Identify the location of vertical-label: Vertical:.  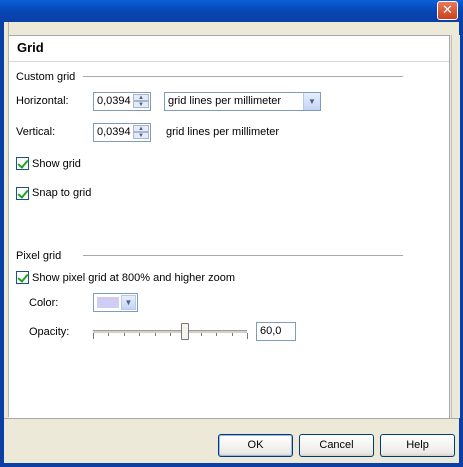
(36, 132).